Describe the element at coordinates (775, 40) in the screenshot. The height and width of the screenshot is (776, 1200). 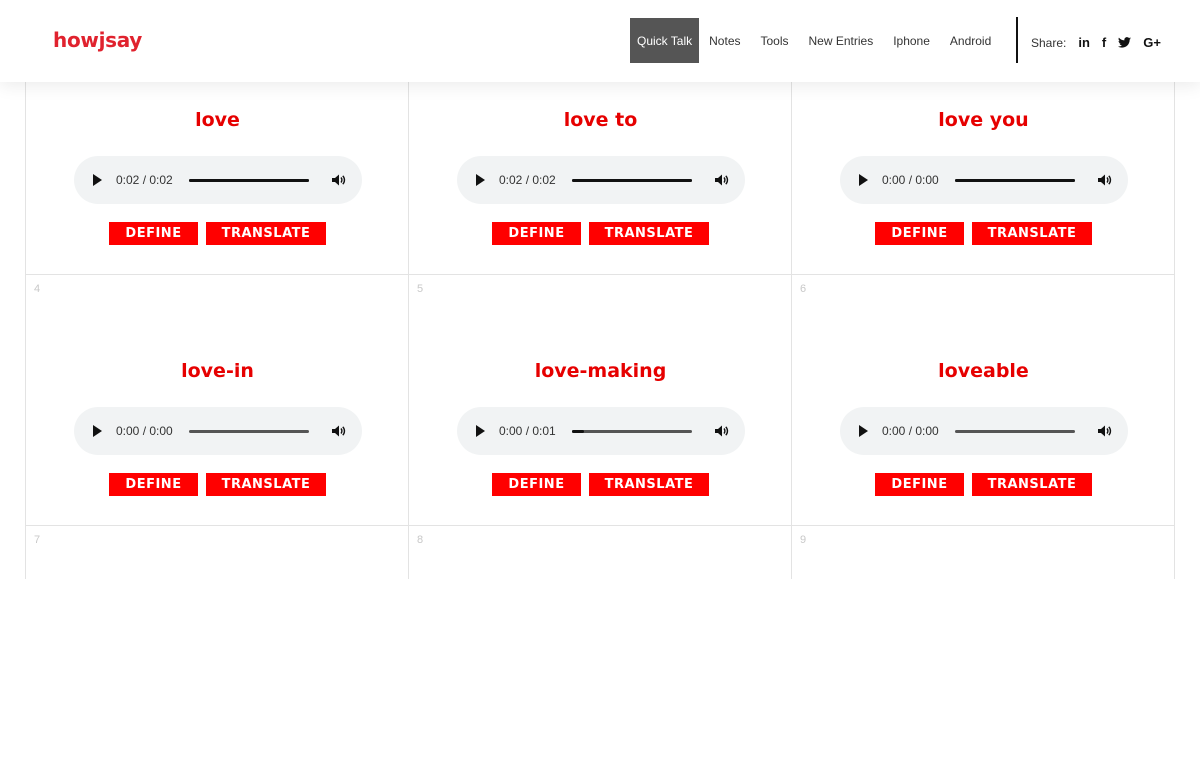
I see `nav-tools: Tools` at that location.